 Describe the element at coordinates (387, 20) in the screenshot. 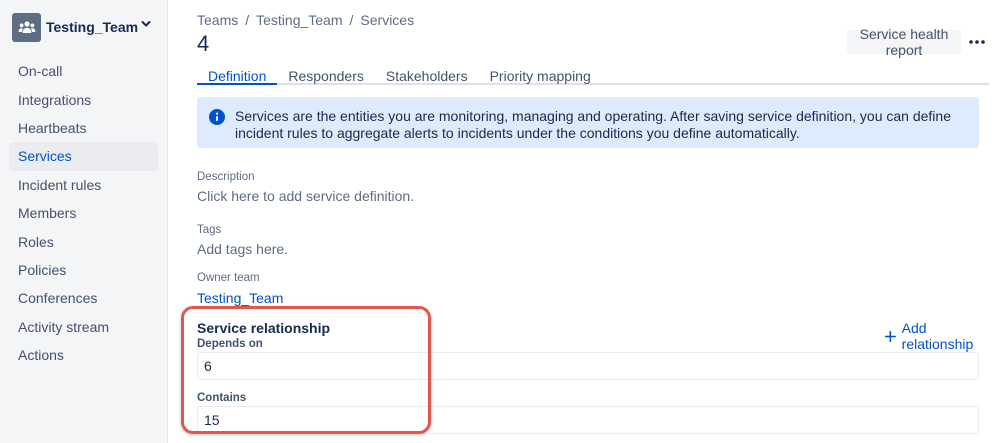

I see `breadcrumb-services: Services` at that location.